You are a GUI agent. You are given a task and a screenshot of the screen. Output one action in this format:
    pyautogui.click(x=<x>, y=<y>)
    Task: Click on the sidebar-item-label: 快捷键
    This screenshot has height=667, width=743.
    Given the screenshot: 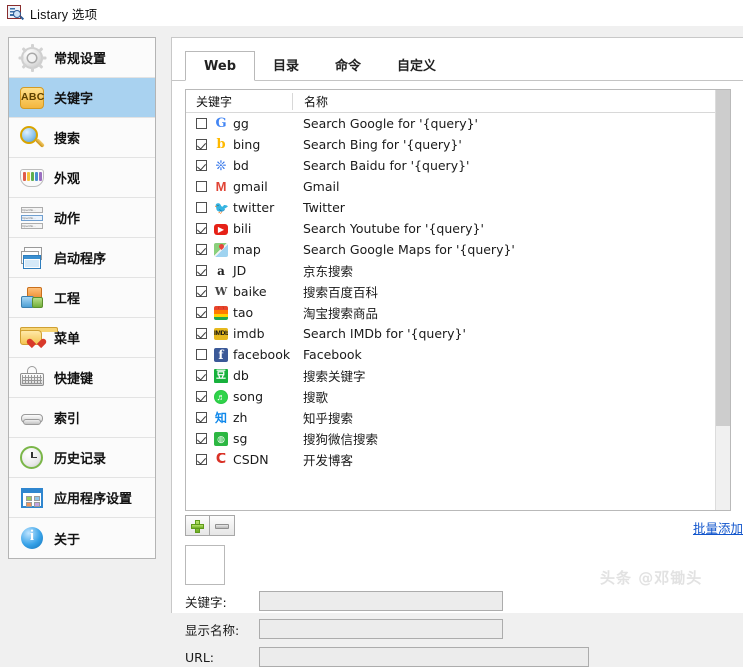 What is the action you would take?
    pyautogui.click(x=74, y=379)
    